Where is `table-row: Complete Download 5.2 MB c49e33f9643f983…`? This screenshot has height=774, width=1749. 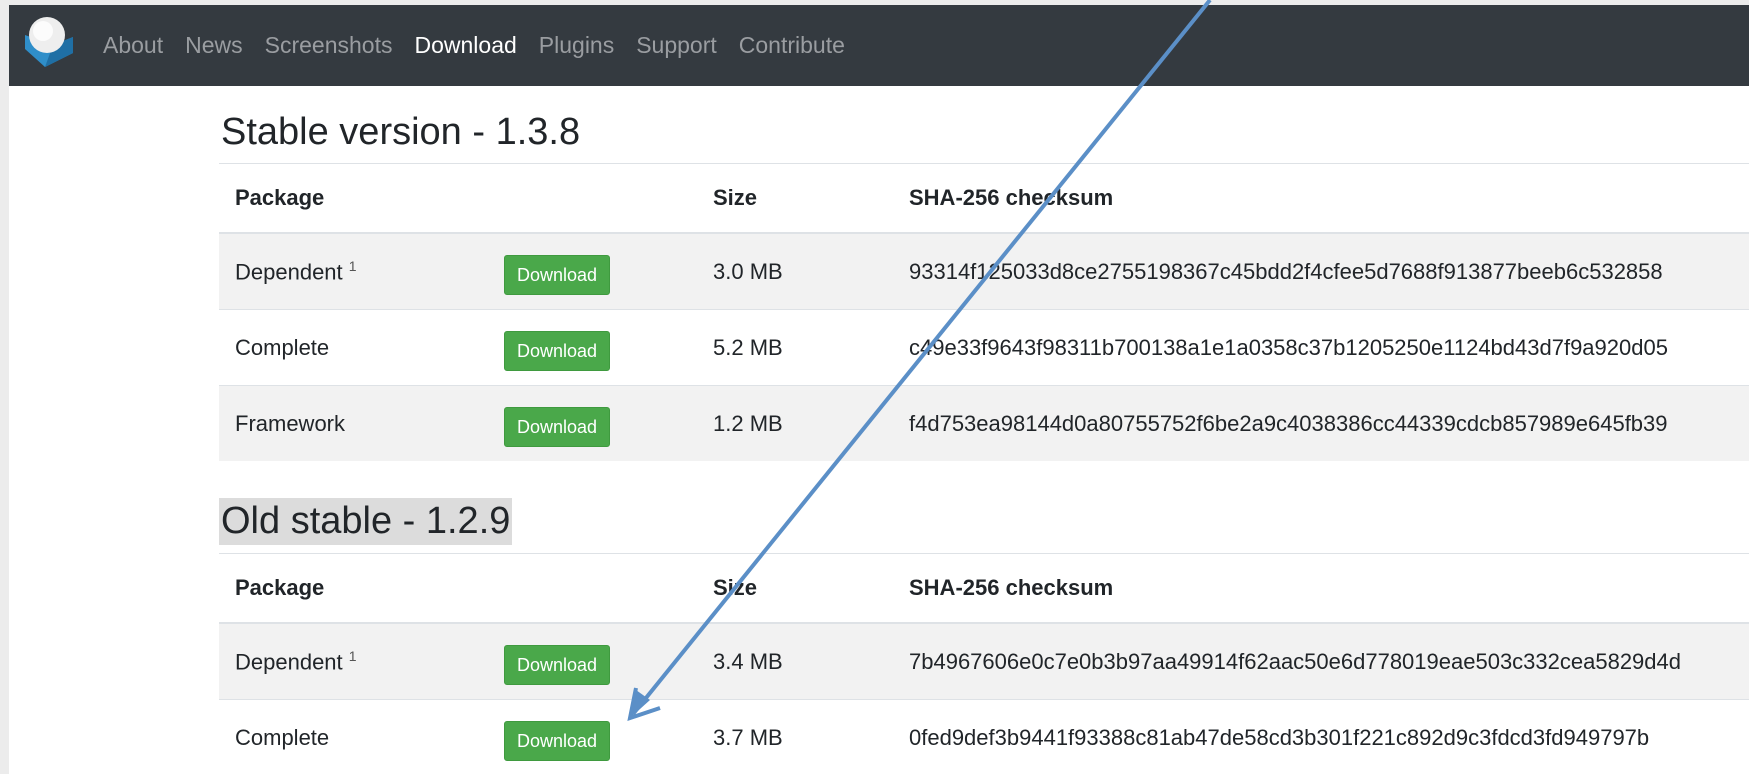 table-row: Complete Download 5.2 MB c49e33f9643f983… is located at coordinates (984, 347).